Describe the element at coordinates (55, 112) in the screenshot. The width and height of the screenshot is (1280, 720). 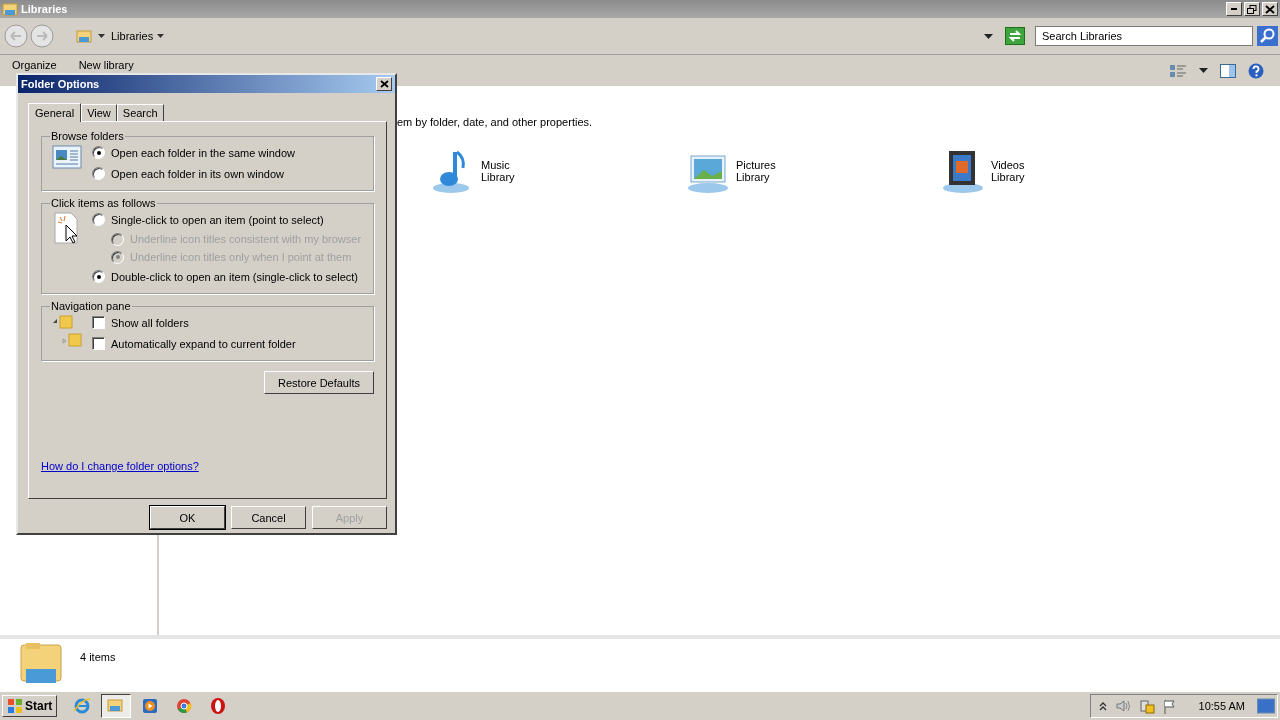
I see `tab: General` at that location.